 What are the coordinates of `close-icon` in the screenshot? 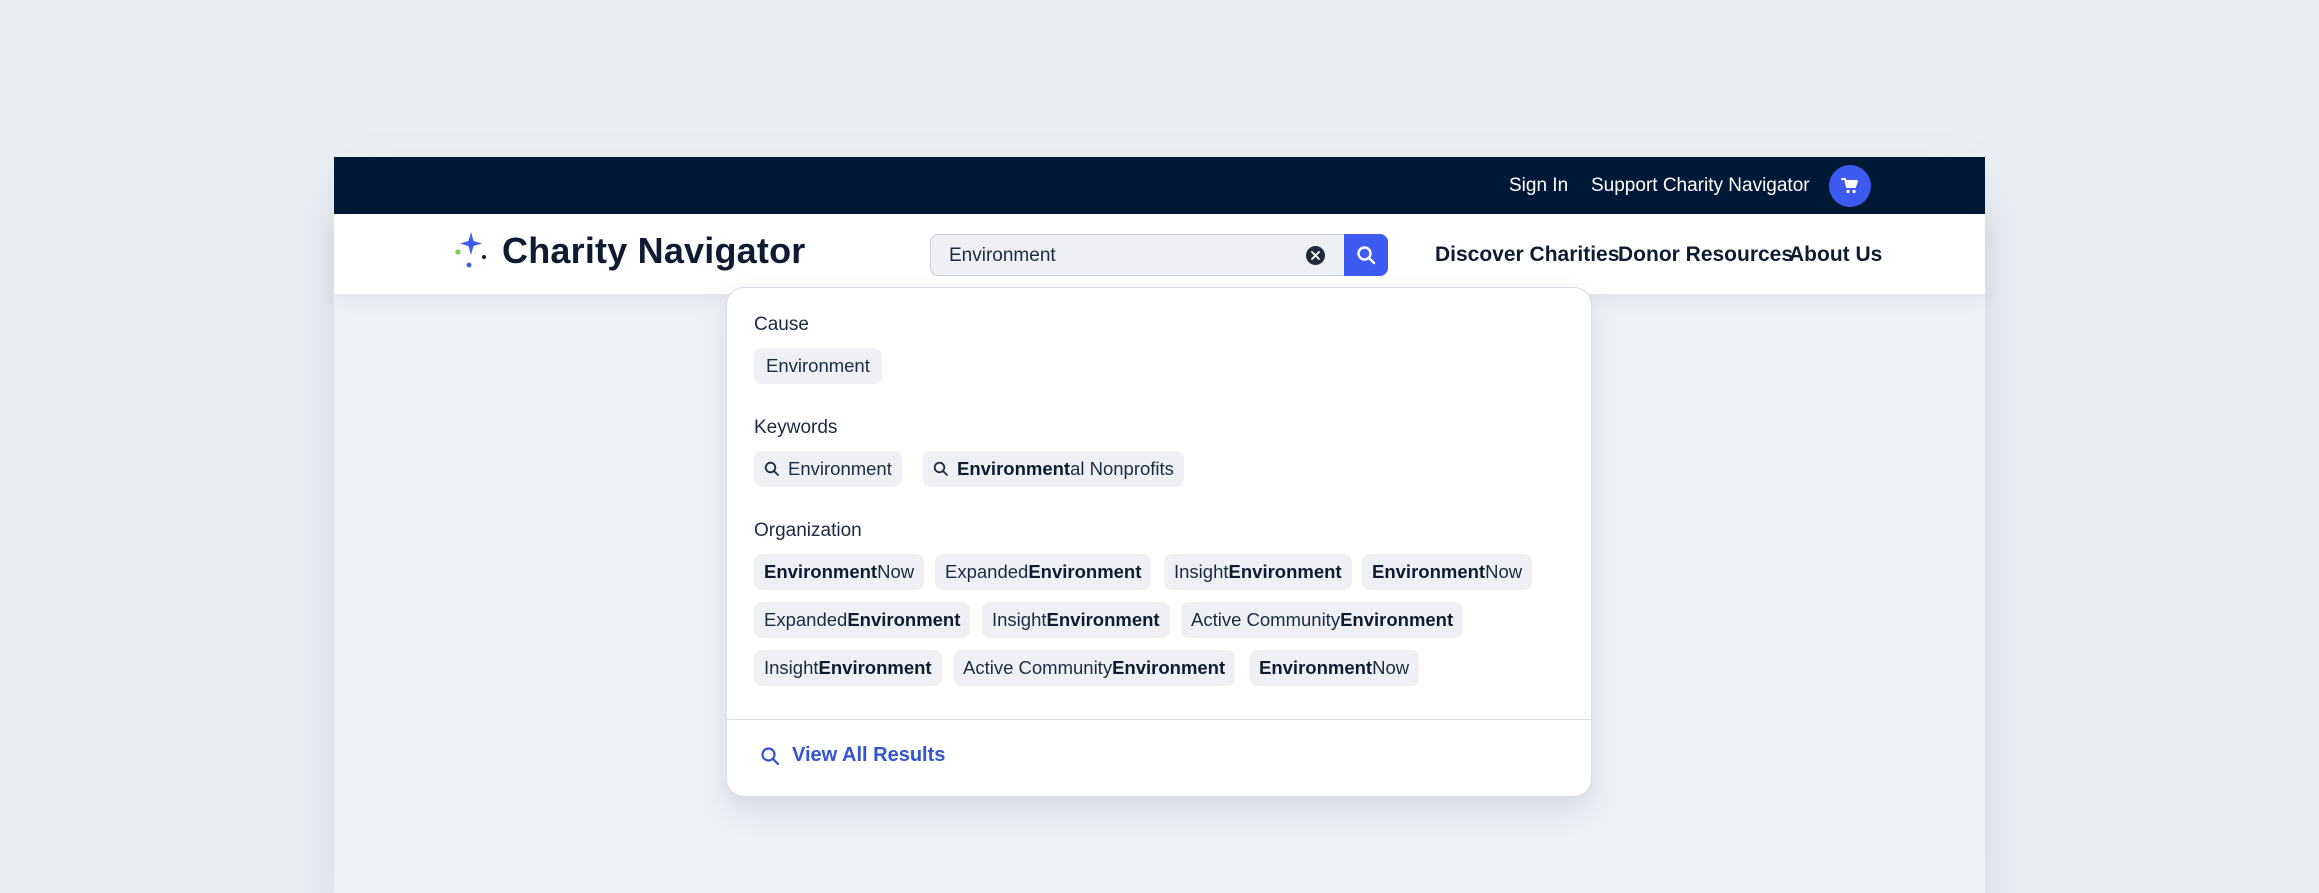 It's located at (1315, 255).